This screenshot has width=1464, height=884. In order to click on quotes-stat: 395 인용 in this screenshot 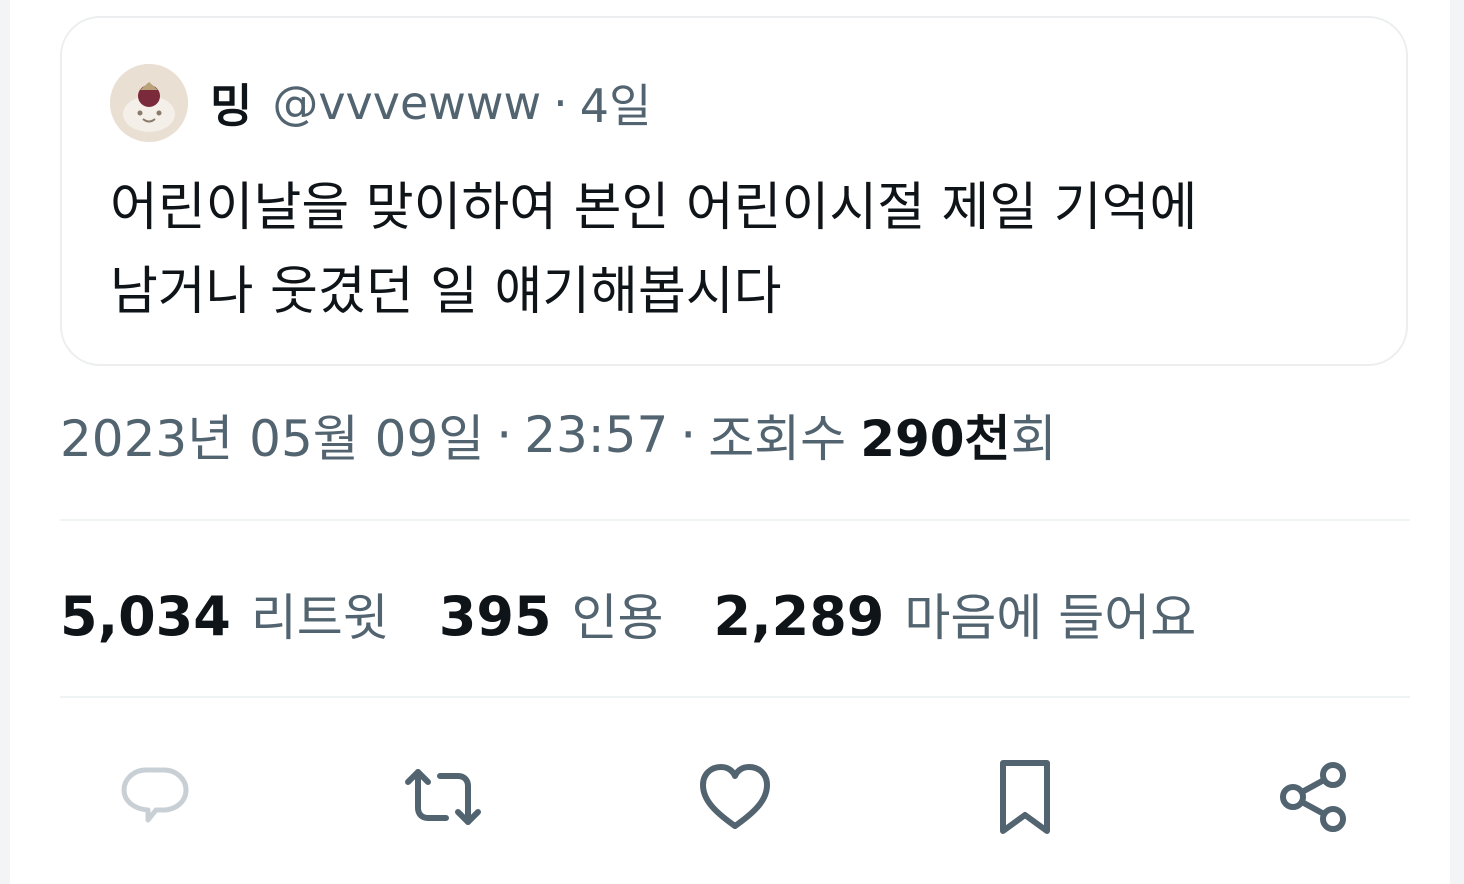, I will do `click(551, 614)`.